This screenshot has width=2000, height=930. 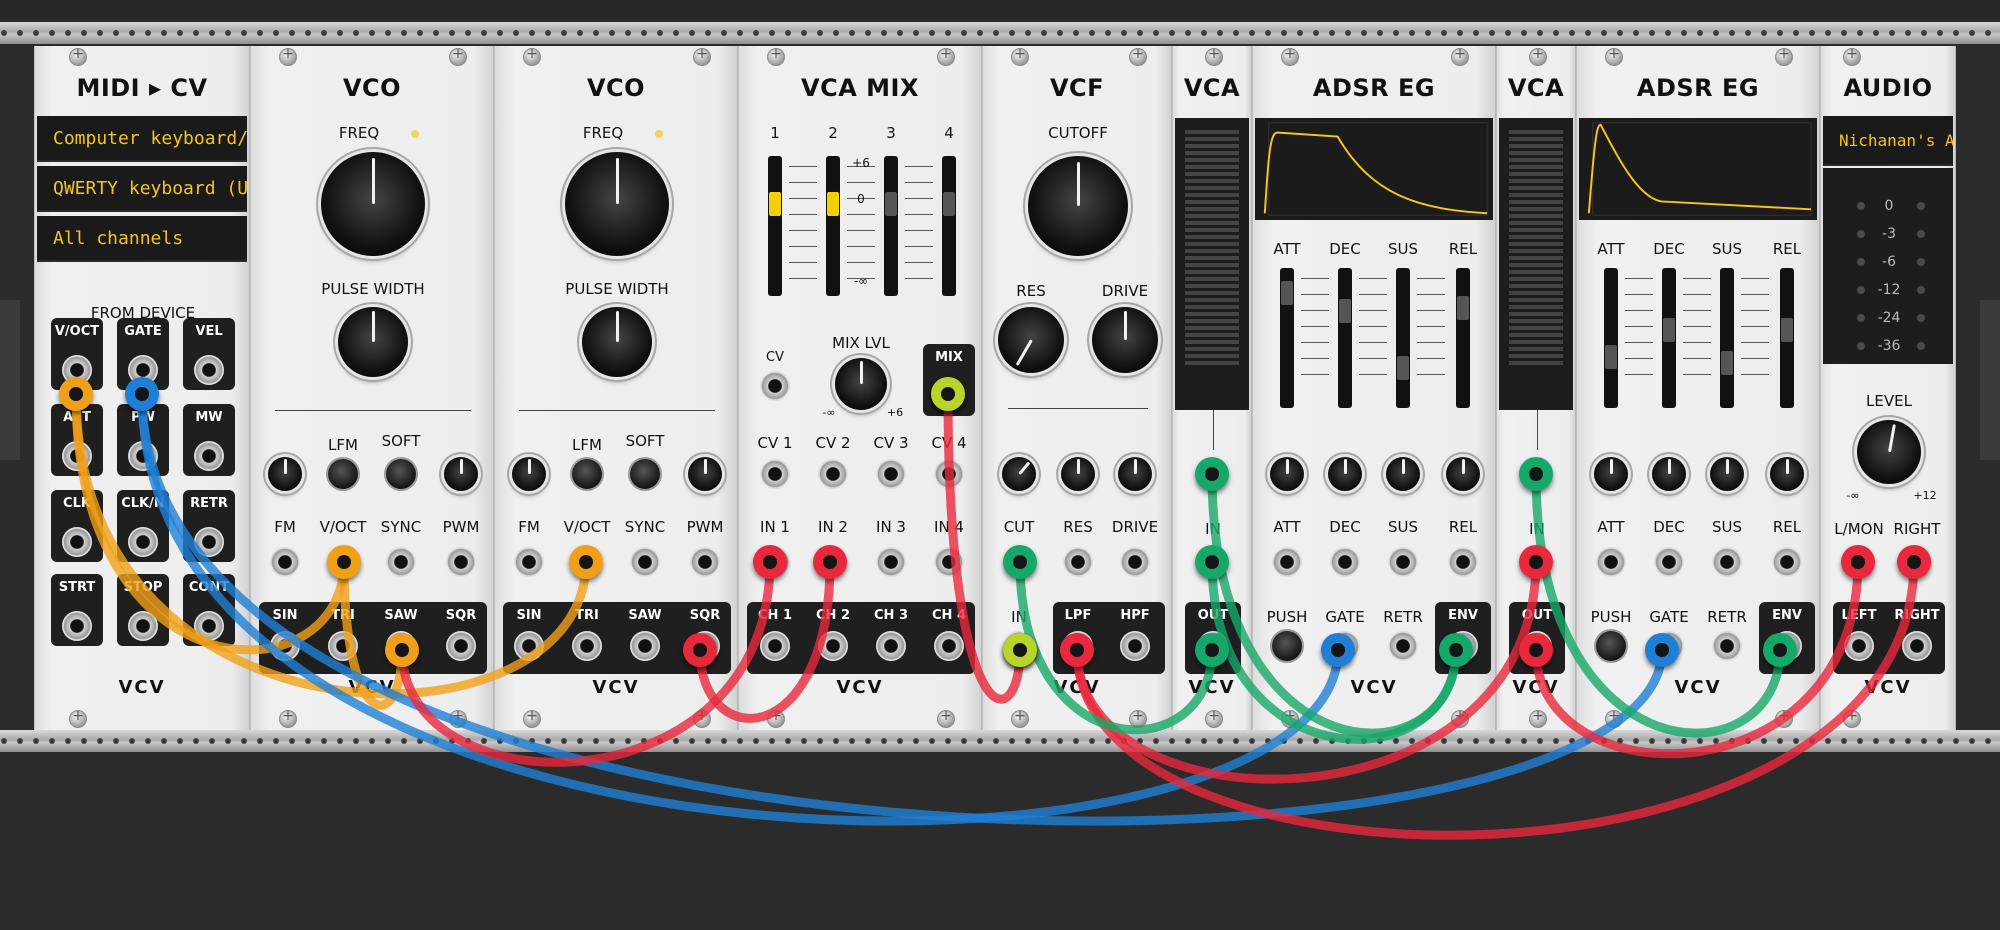 What do you see at coordinates (1669, 562) in the screenshot?
I see `dec-cv-jack` at bounding box center [1669, 562].